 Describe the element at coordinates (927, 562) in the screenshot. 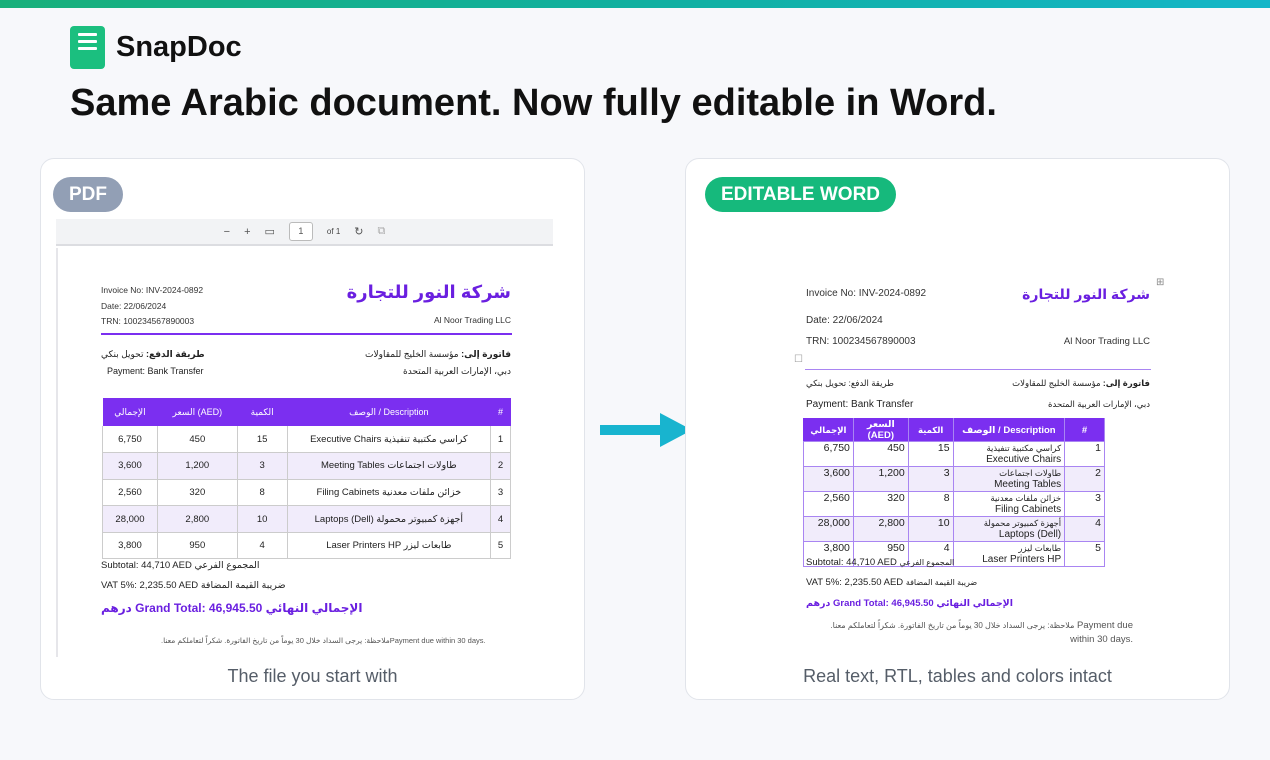

I see `word-subtotal-ar: المجموع الفرعي` at that location.